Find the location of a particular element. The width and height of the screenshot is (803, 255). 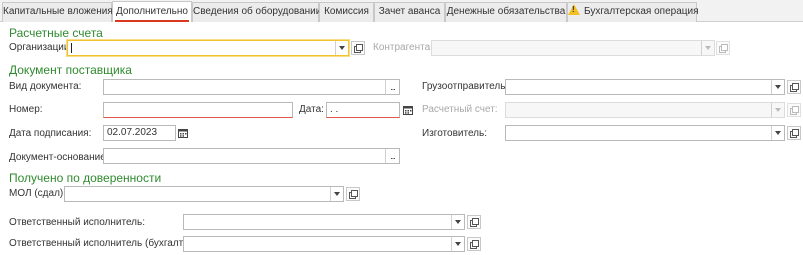

tab-label: Бухгалтерская операция is located at coordinates (641, 11).